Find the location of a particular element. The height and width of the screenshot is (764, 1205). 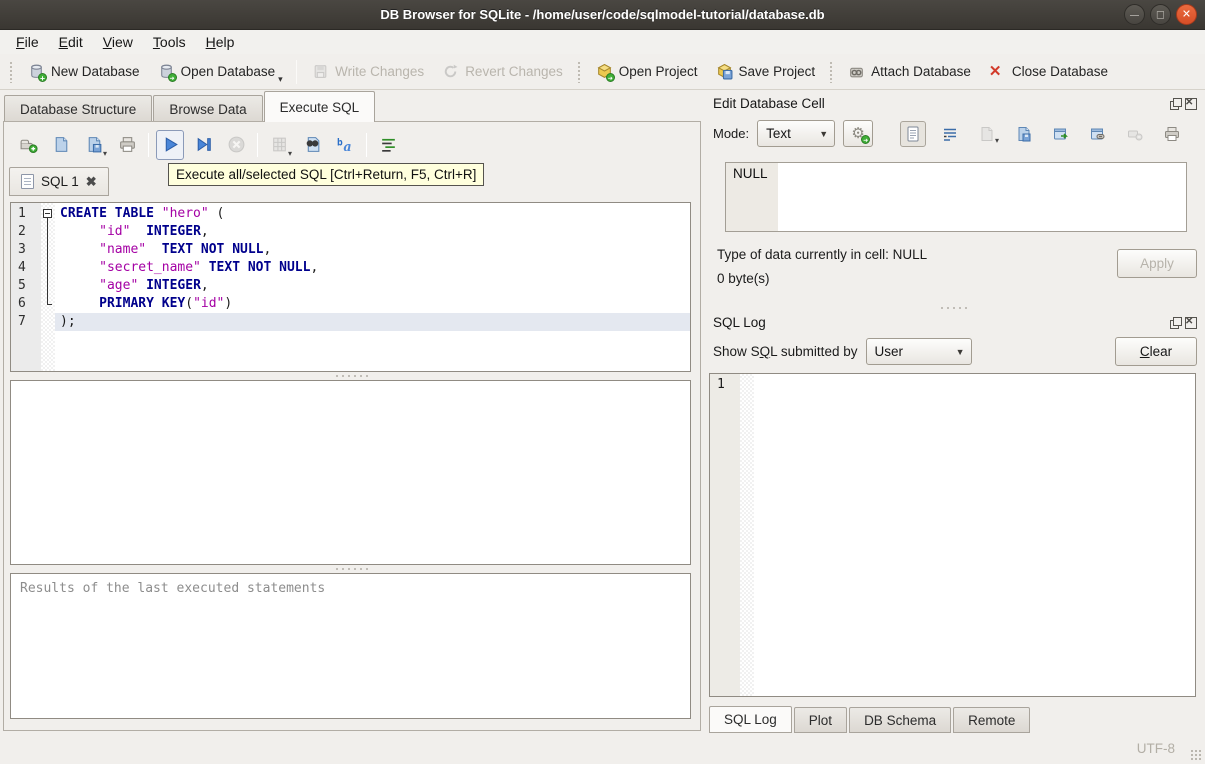

tab-browse-data: Browse Data is located at coordinates (208, 108).